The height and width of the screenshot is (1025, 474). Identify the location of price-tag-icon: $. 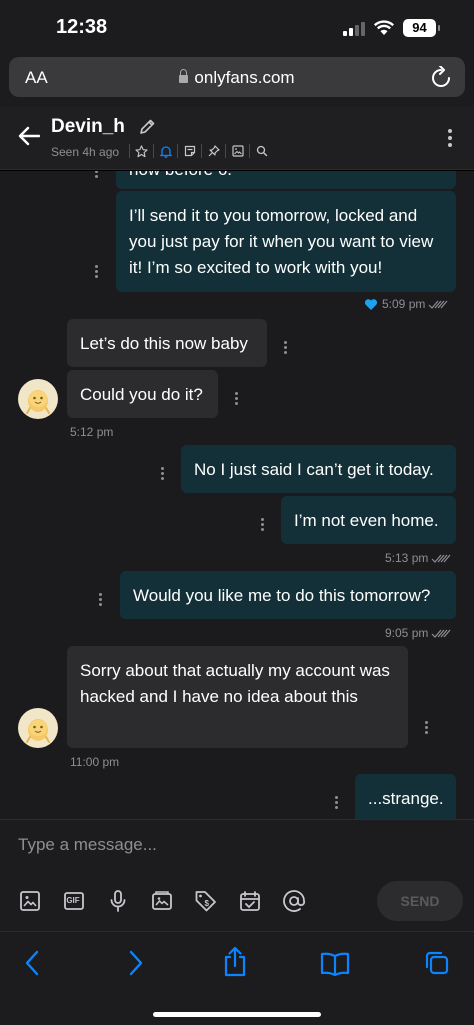
(206, 901).